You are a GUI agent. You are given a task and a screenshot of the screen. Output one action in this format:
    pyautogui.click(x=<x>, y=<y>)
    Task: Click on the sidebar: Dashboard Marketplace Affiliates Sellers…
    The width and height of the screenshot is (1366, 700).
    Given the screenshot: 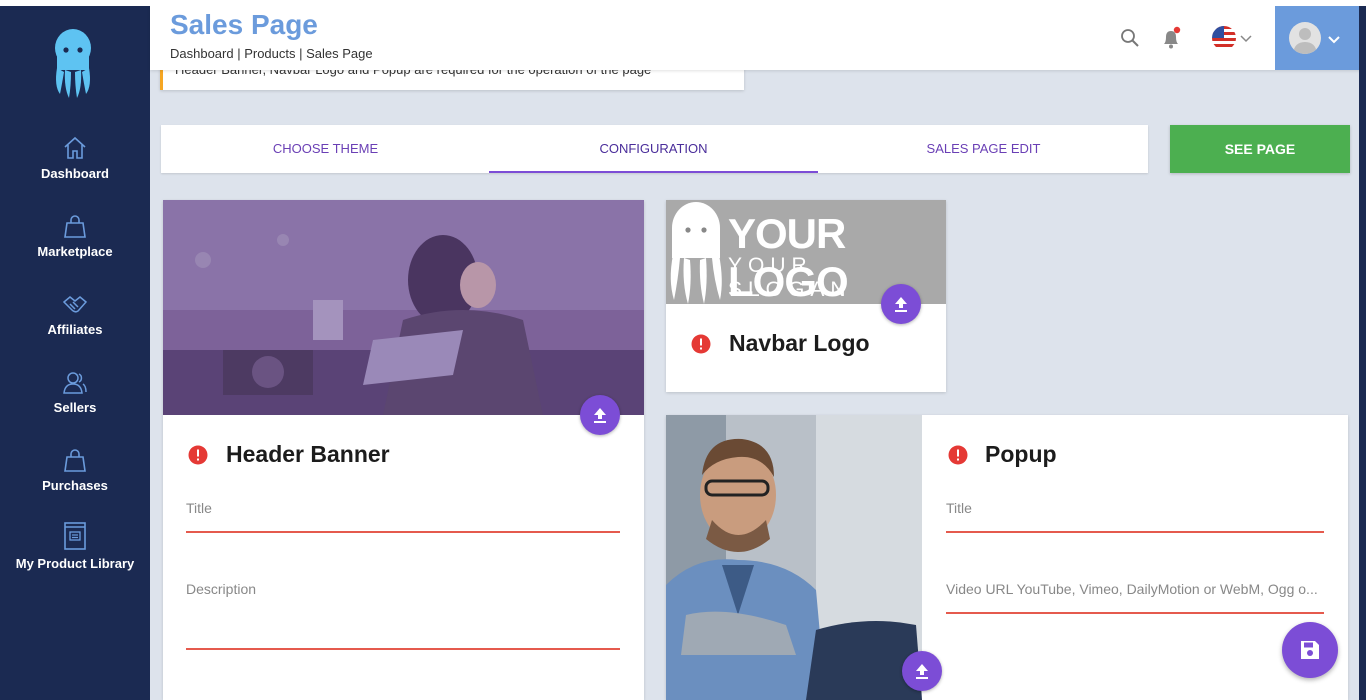 What is the action you would take?
    pyautogui.click(x=75, y=353)
    